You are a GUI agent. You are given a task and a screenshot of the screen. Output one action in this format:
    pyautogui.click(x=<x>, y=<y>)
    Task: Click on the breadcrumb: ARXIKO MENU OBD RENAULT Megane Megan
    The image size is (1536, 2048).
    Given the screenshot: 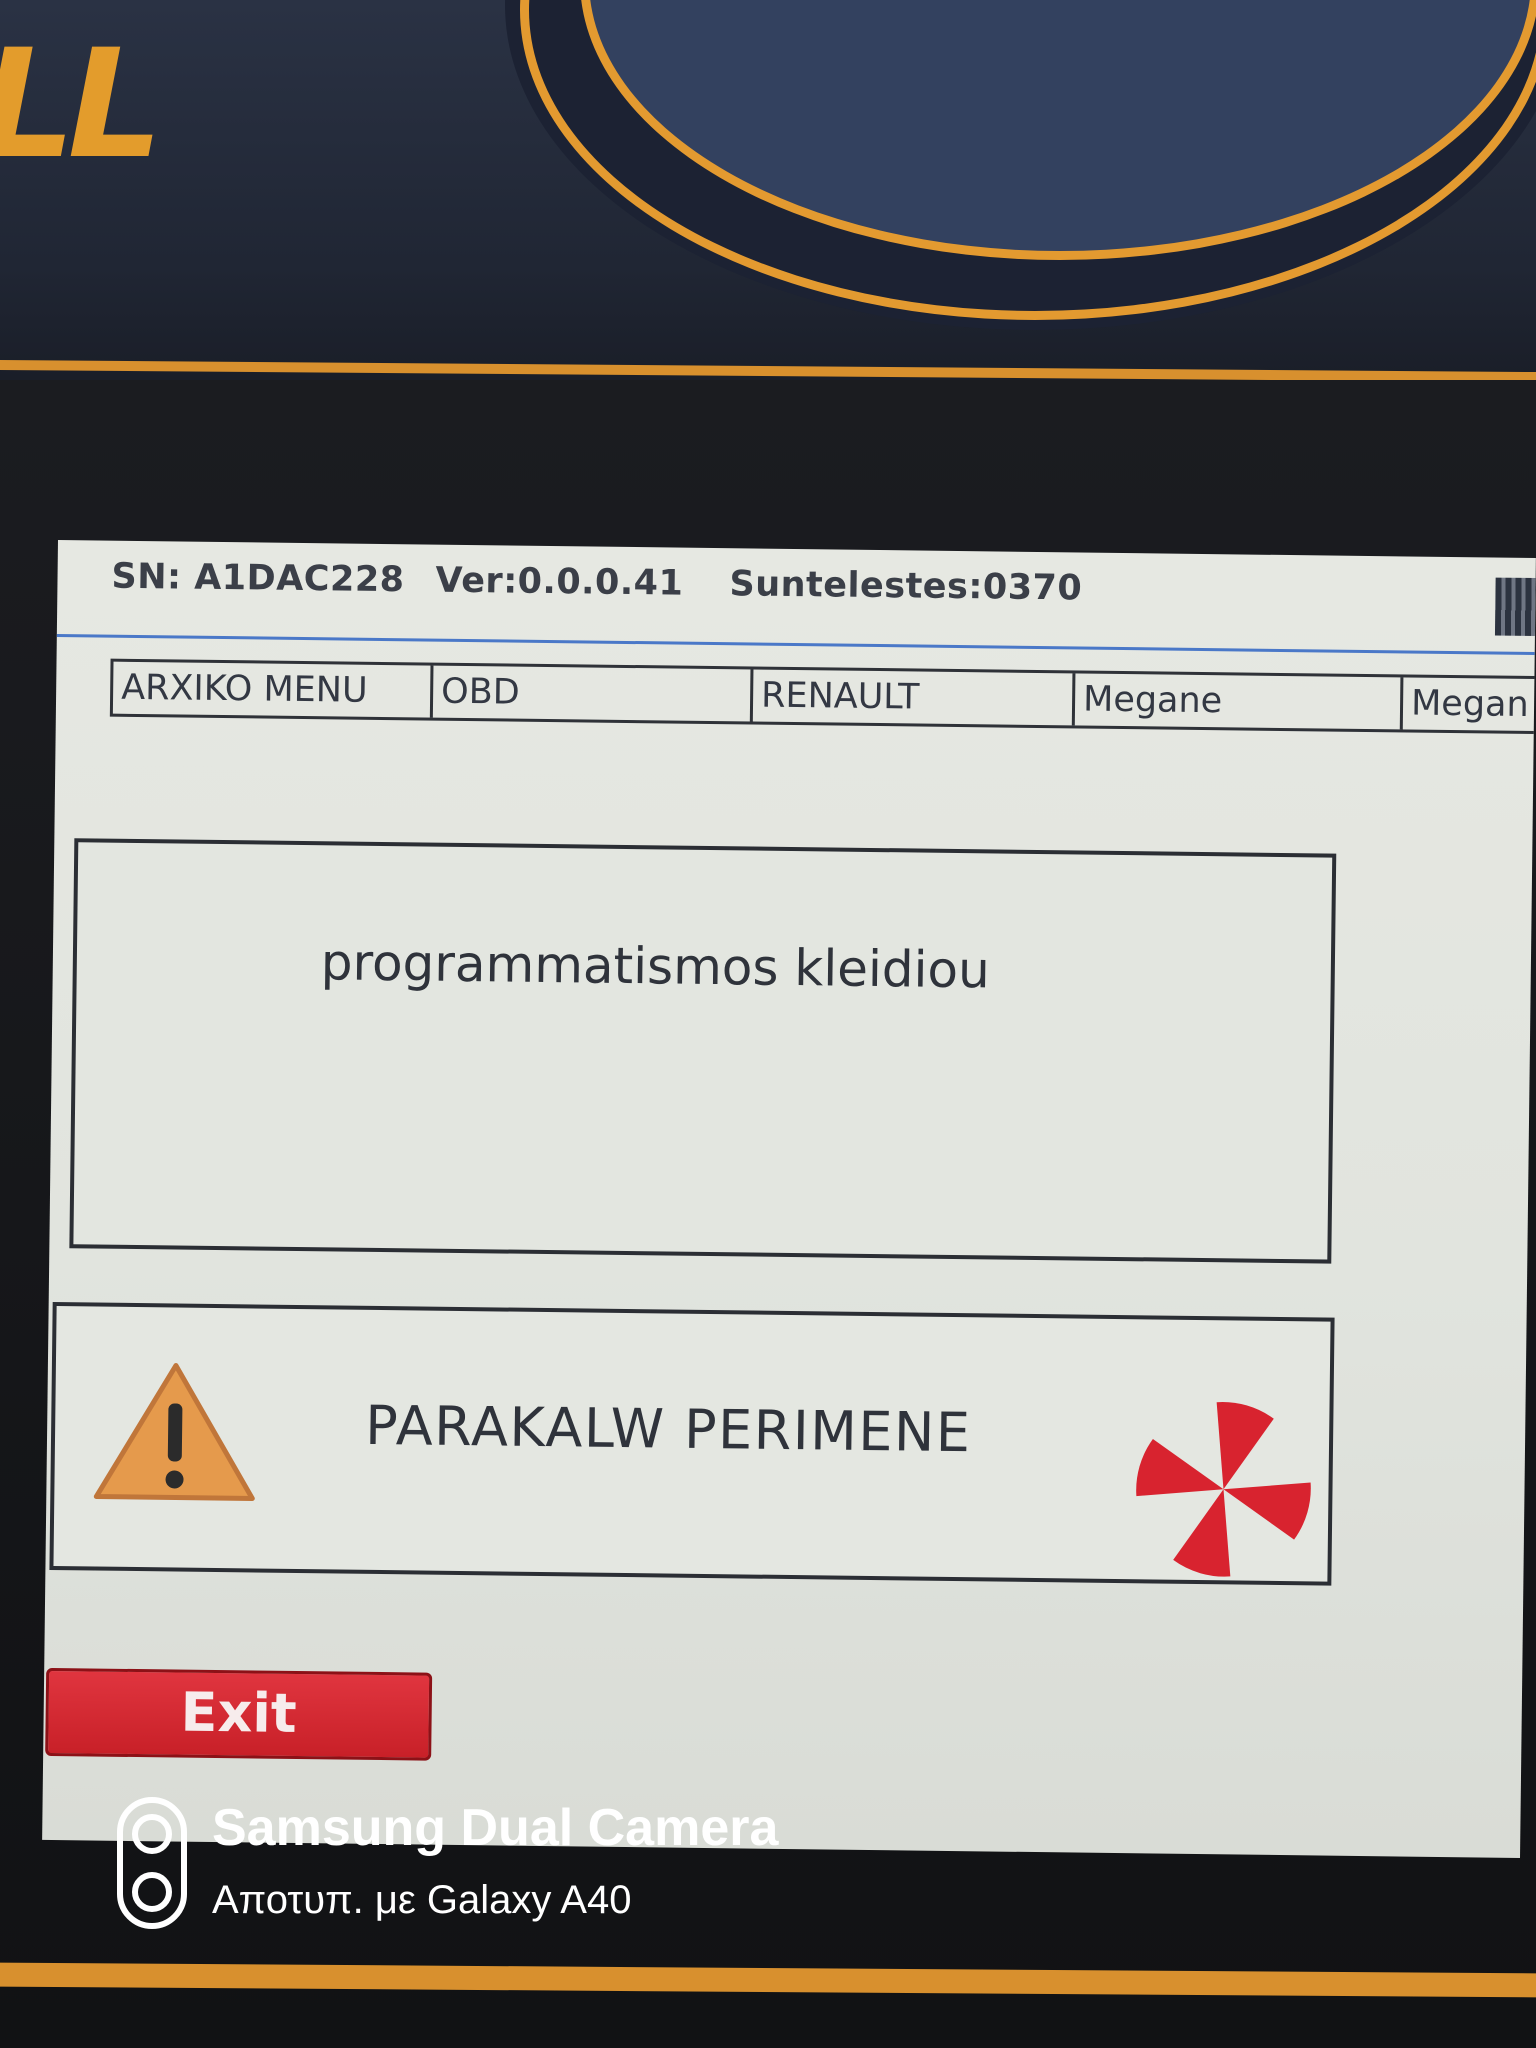 What is the action you would take?
    pyautogui.click(x=822, y=696)
    